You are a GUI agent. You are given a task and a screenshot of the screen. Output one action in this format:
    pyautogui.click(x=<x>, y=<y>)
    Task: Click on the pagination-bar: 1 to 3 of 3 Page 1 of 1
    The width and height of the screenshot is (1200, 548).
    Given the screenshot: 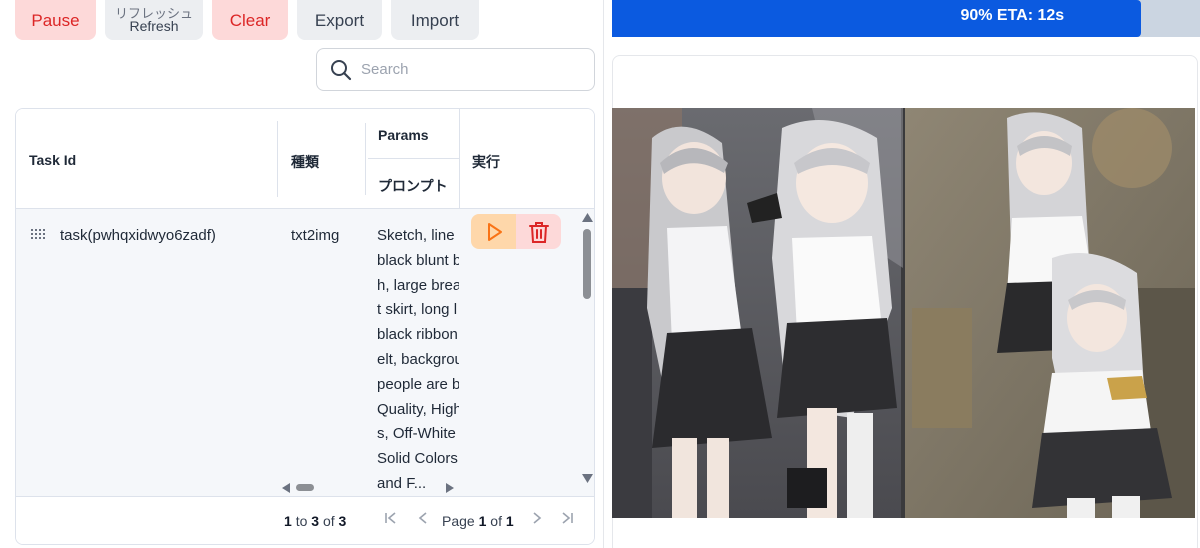 What is the action you would take?
    pyautogui.click(x=305, y=520)
    